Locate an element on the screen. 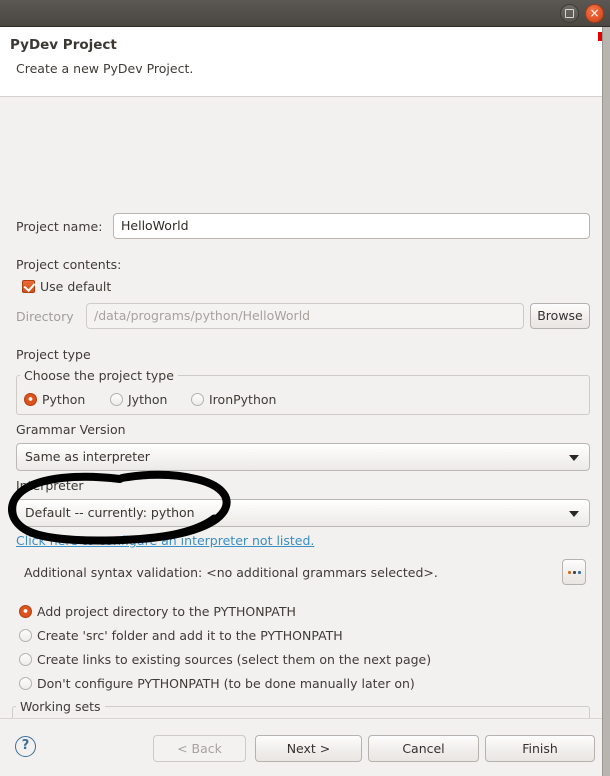  restore-window-button is located at coordinates (569, 13).